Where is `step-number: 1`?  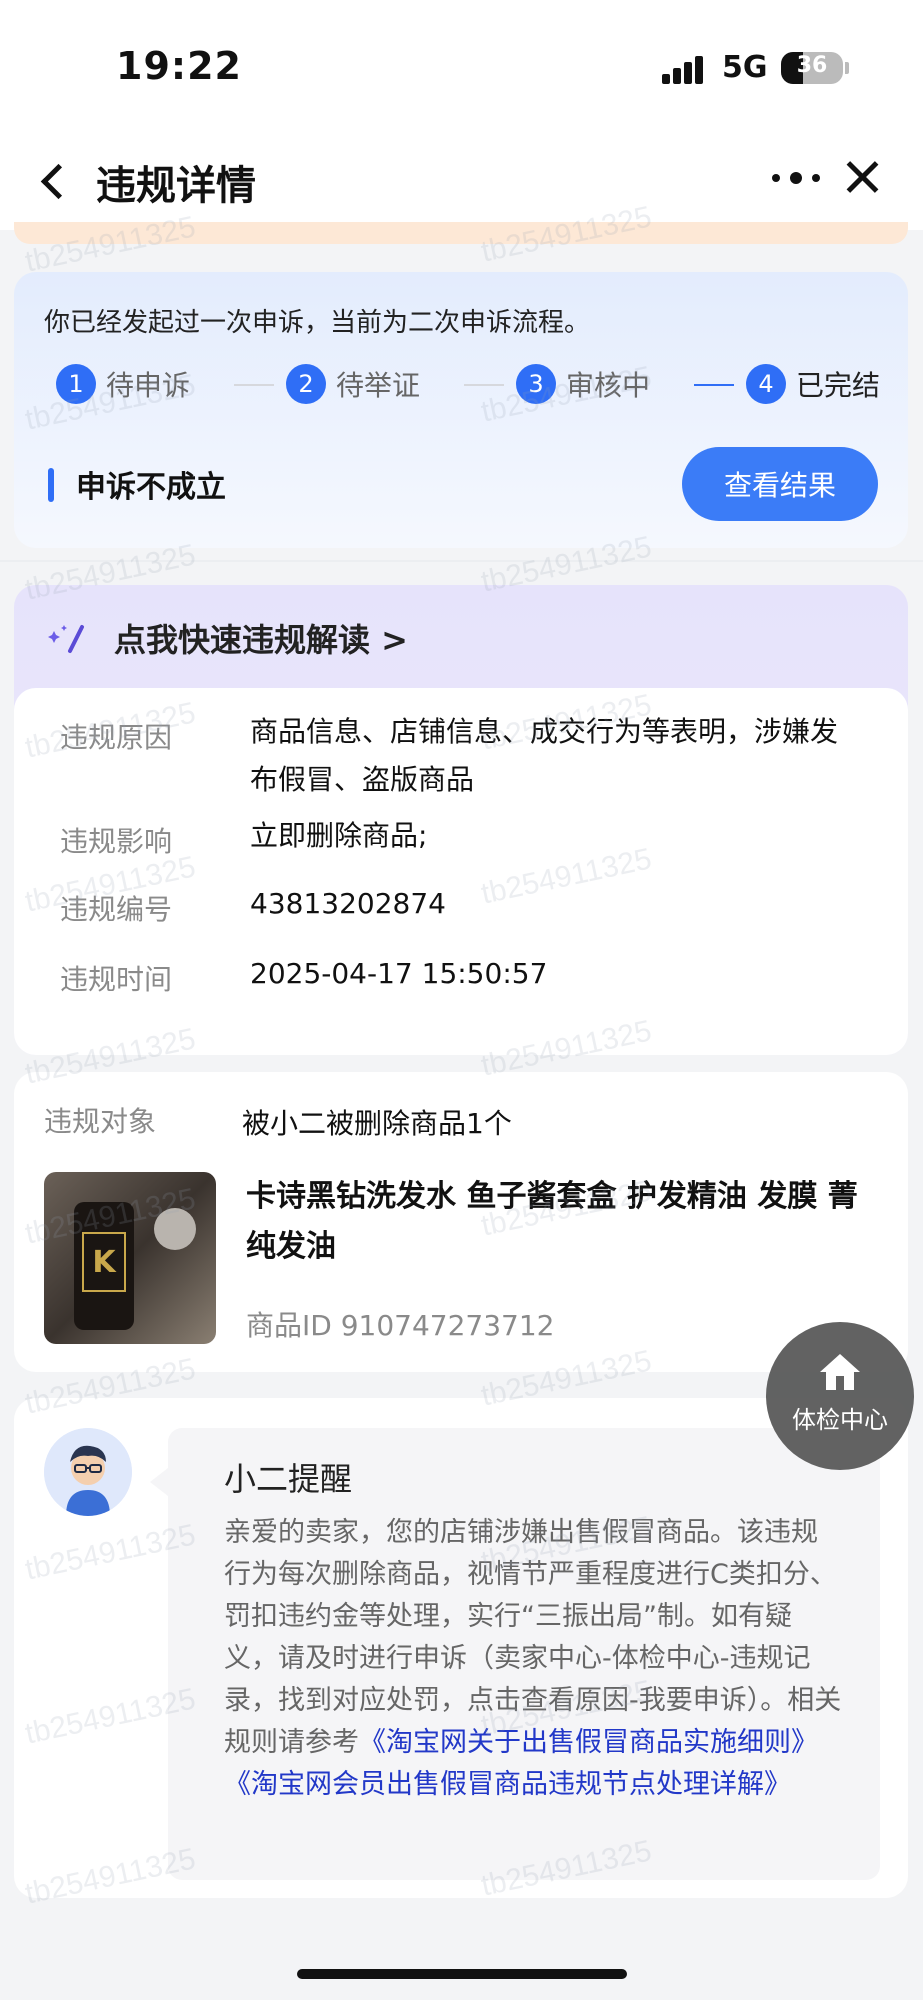 step-number: 1 is located at coordinates (76, 384).